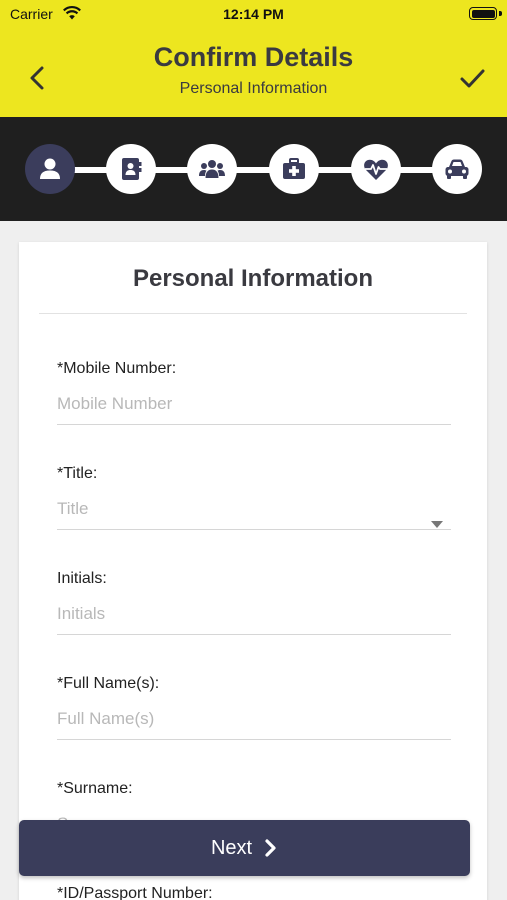  Describe the element at coordinates (95, 788) in the screenshot. I see `surname-label: *Surname:` at that location.